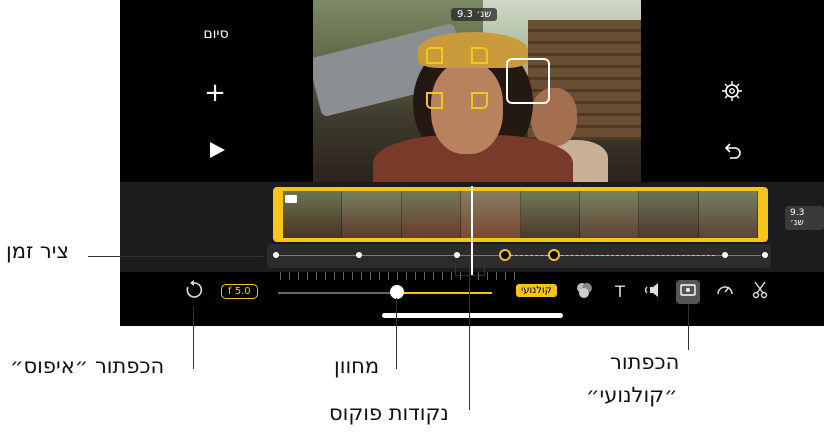  Describe the element at coordinates (760, 292) in the screenshot. I see `scissors-icon` at that location.